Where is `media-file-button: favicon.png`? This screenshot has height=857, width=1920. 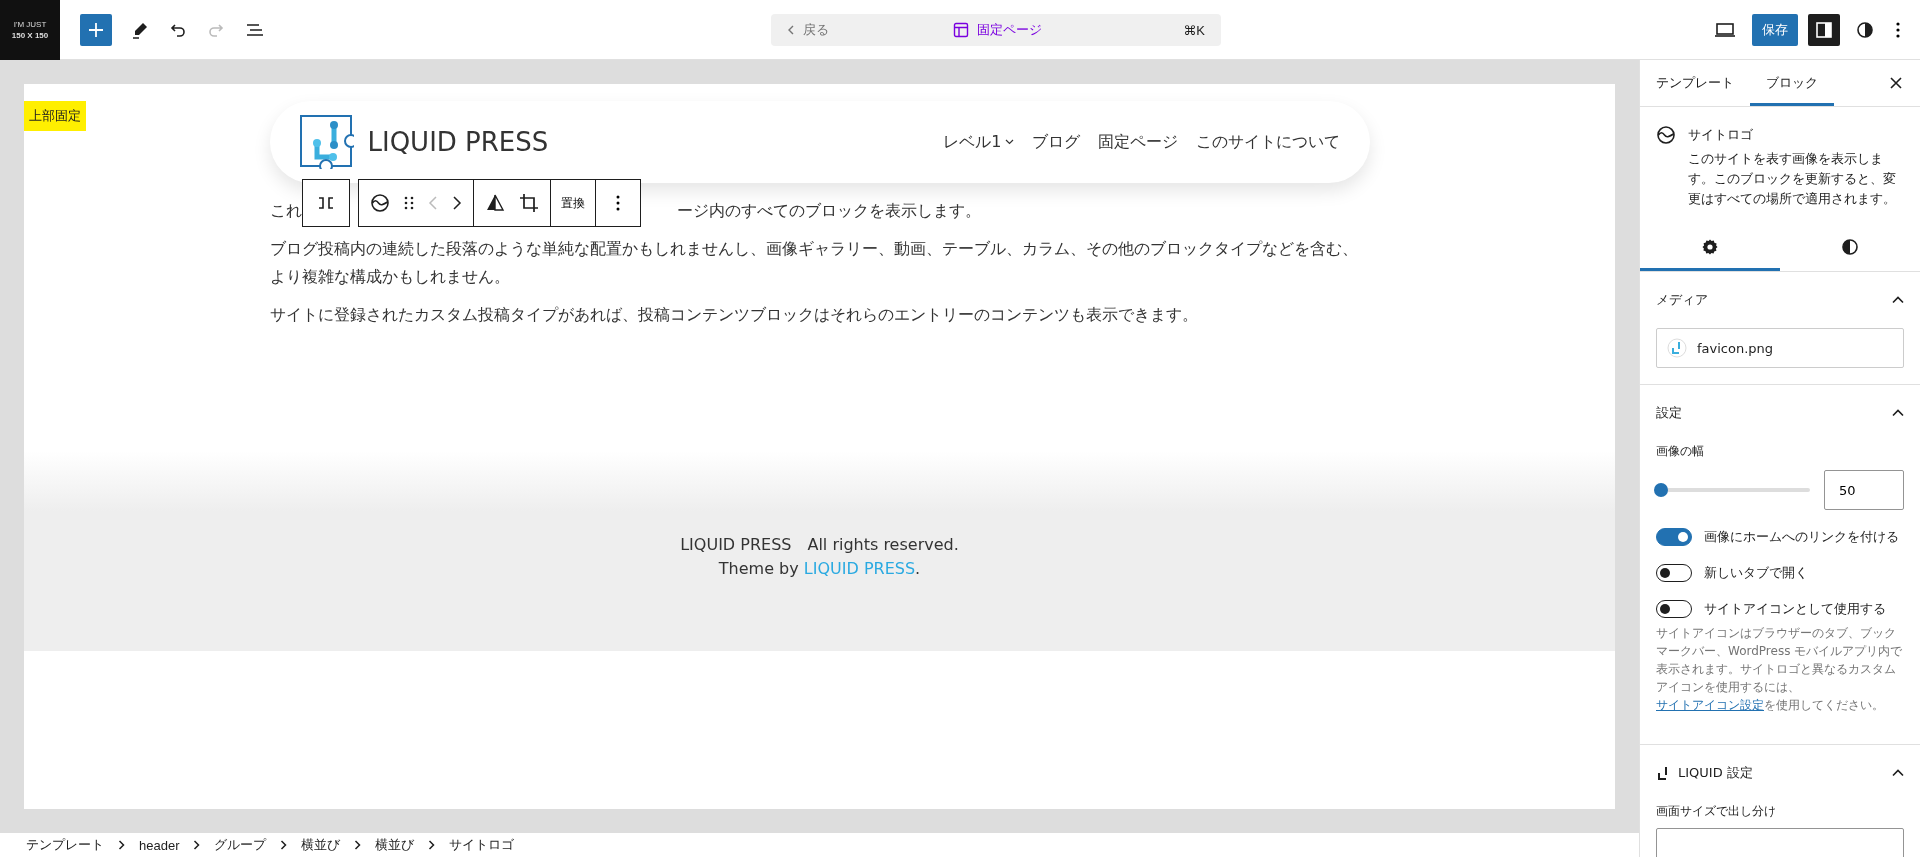 media-file-button: favicon.png is located at coordinates (1780, 348).